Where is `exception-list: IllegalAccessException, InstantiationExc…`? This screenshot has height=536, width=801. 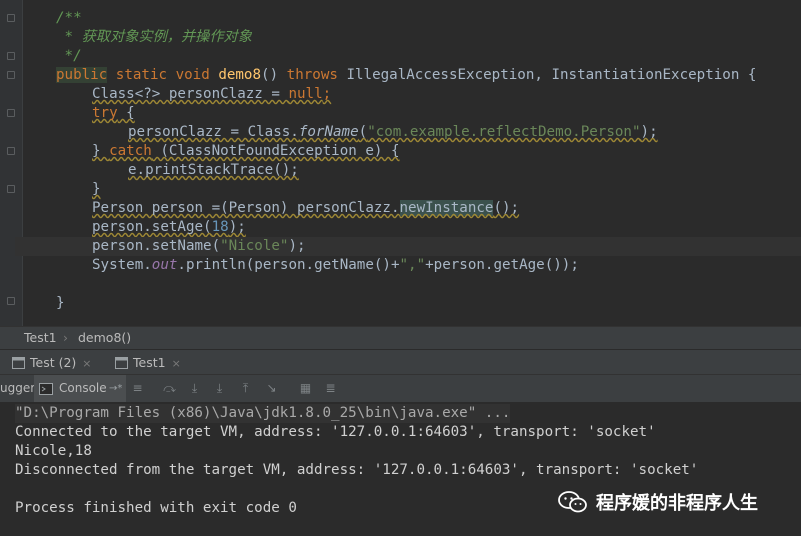 exception-list: IllegalAccessException, InstantiationExc… is located at coordinates (551, 75).